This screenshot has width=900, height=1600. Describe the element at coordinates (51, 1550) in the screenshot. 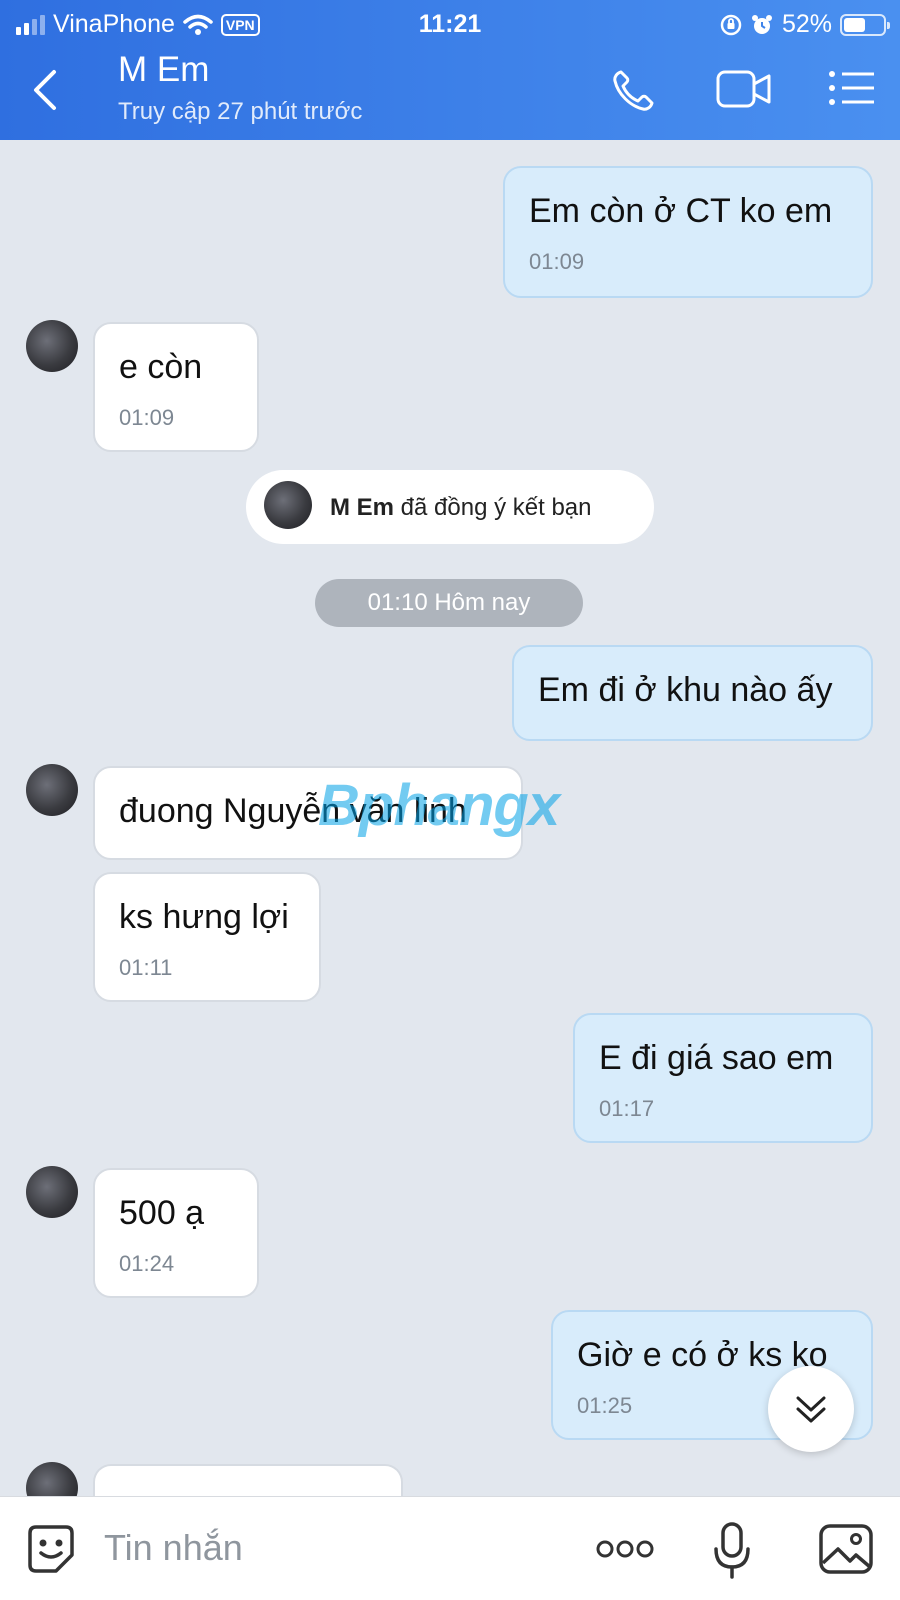

I see `sticker-emoji-icon` at that location.